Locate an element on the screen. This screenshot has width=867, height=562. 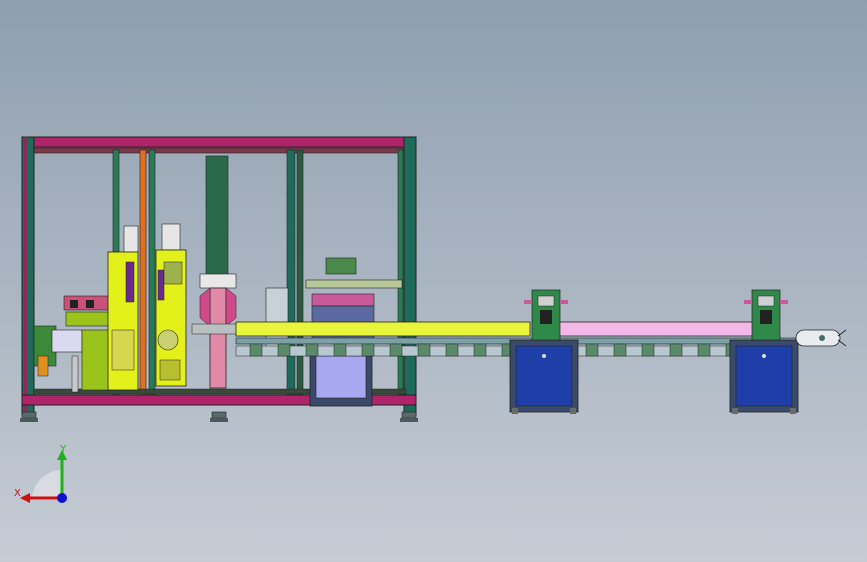
coordinate-triad: Y X is located at coordinates (40, 473).